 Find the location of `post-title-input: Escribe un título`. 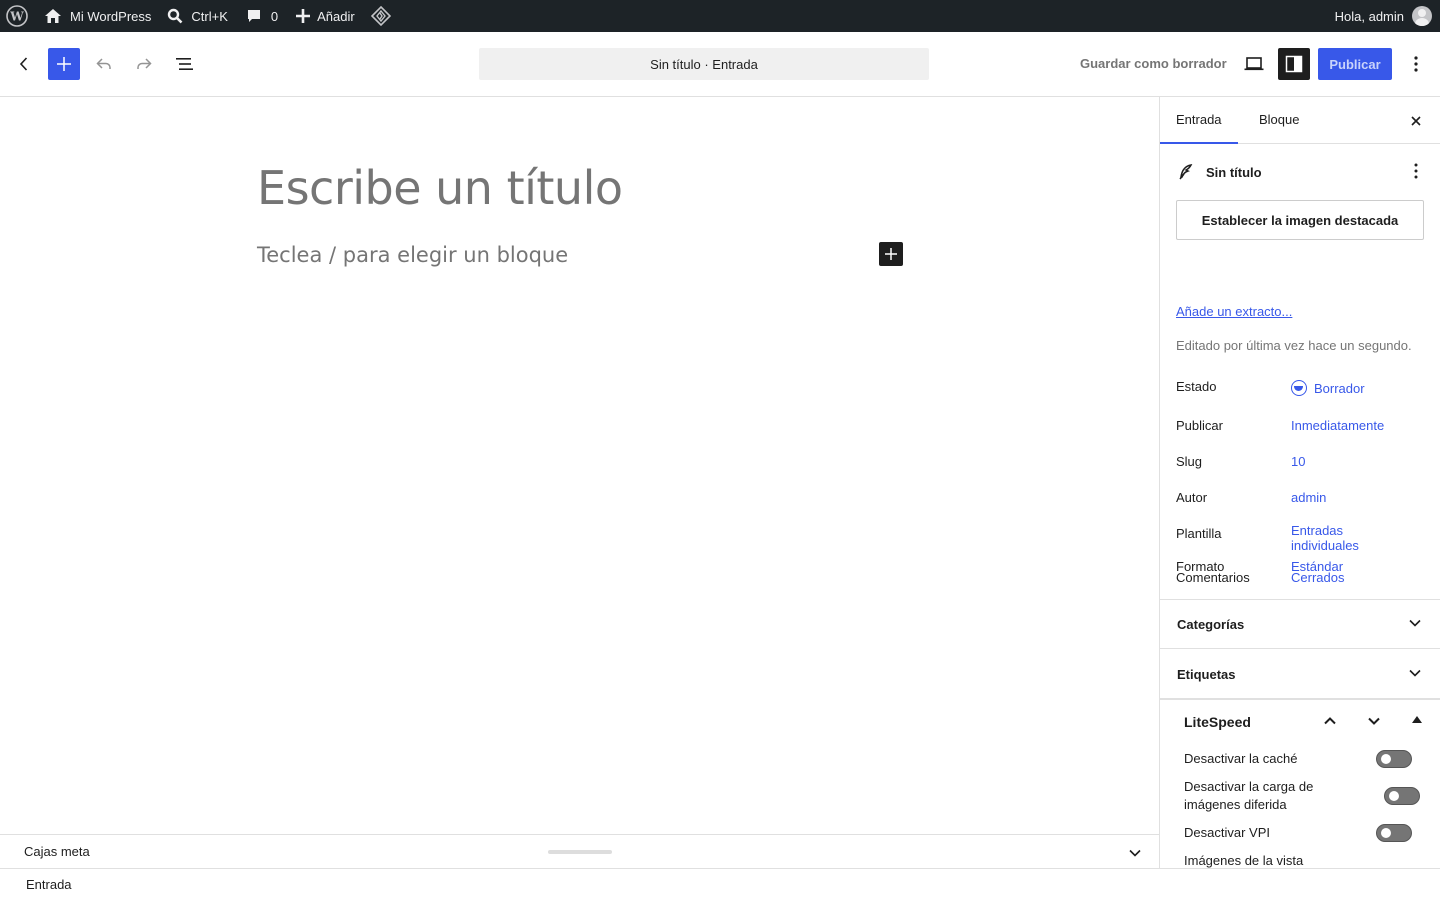

post-title-input: Escribe un título is located at coordinates (440, 188).